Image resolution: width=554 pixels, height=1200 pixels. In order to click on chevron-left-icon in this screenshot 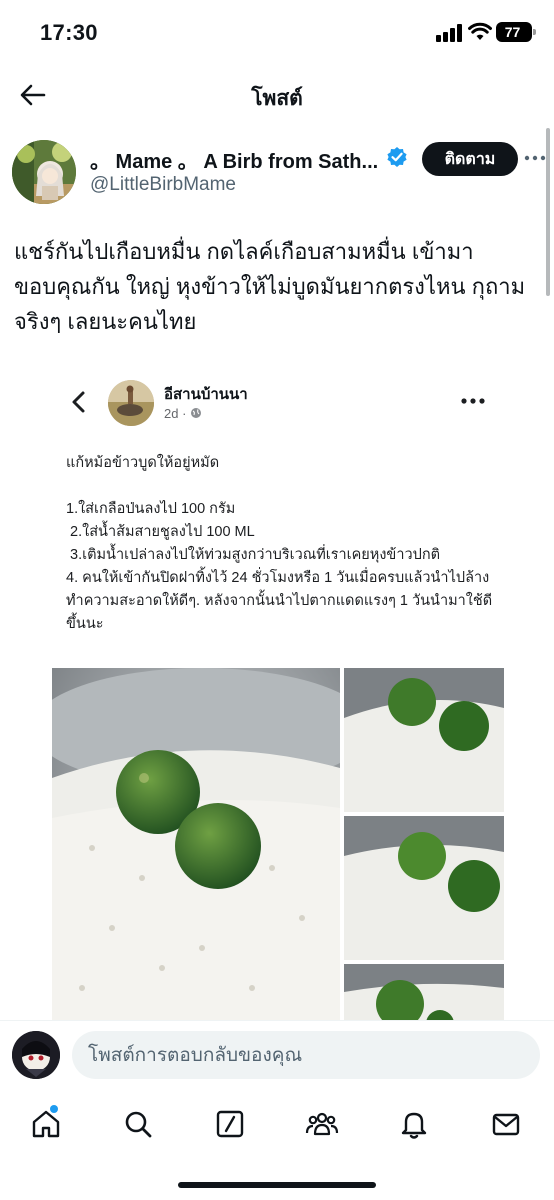, I will do `click(79, 402)`.